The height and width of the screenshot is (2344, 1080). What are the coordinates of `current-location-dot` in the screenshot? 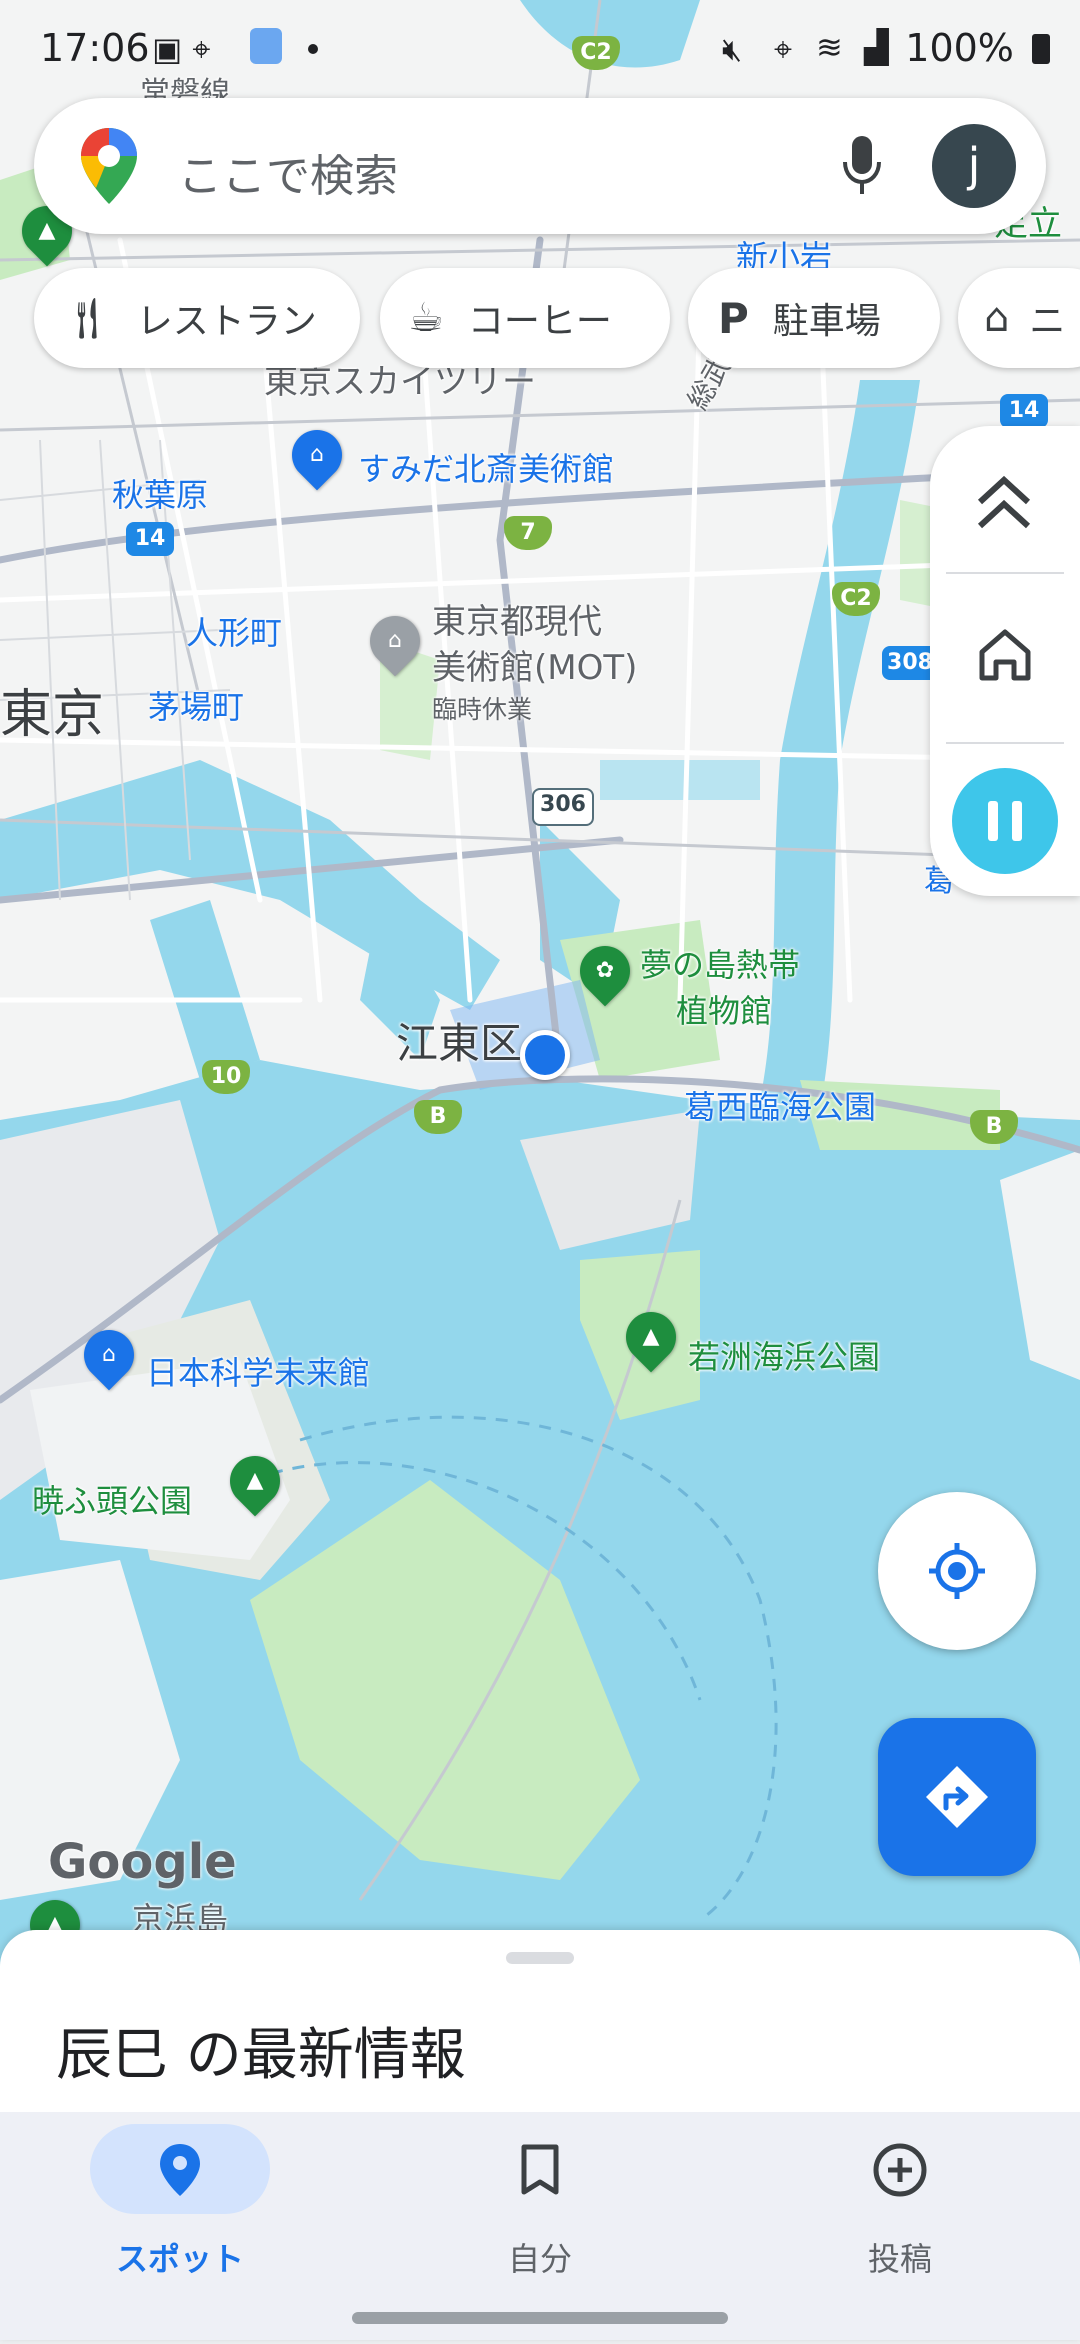 It's located at (545, 1055).